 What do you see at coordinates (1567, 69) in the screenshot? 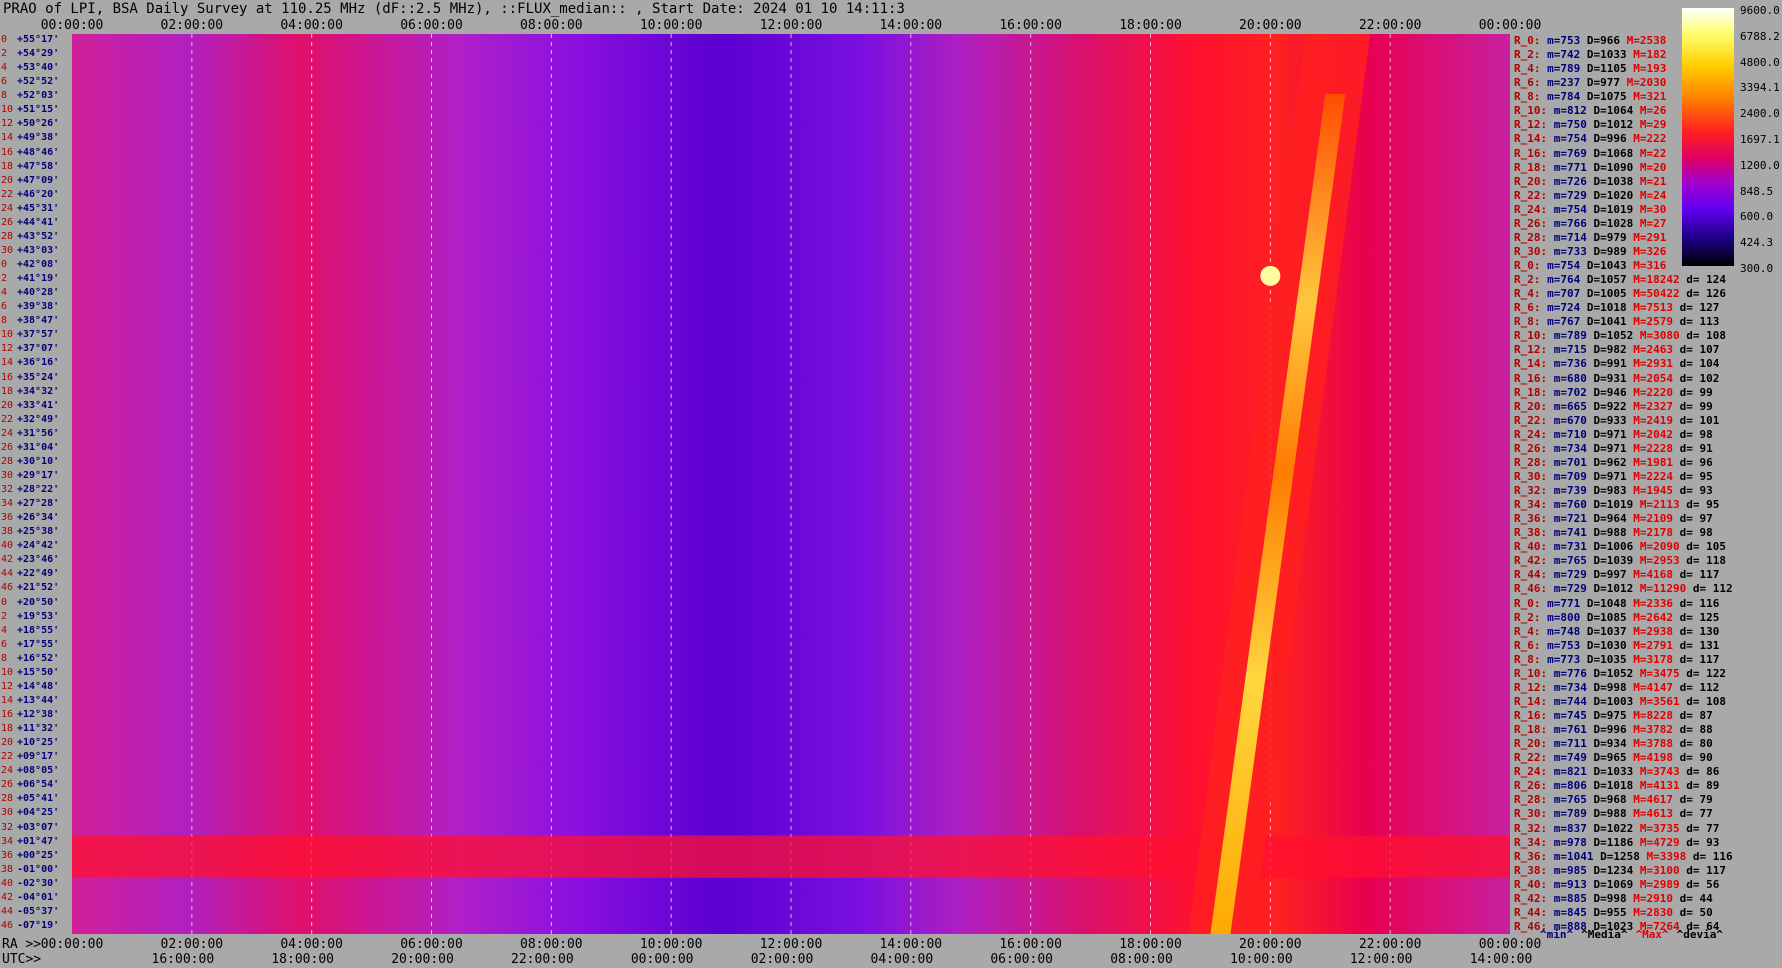
I see `stat-min: m=789` at bounding box center [1567, 69].